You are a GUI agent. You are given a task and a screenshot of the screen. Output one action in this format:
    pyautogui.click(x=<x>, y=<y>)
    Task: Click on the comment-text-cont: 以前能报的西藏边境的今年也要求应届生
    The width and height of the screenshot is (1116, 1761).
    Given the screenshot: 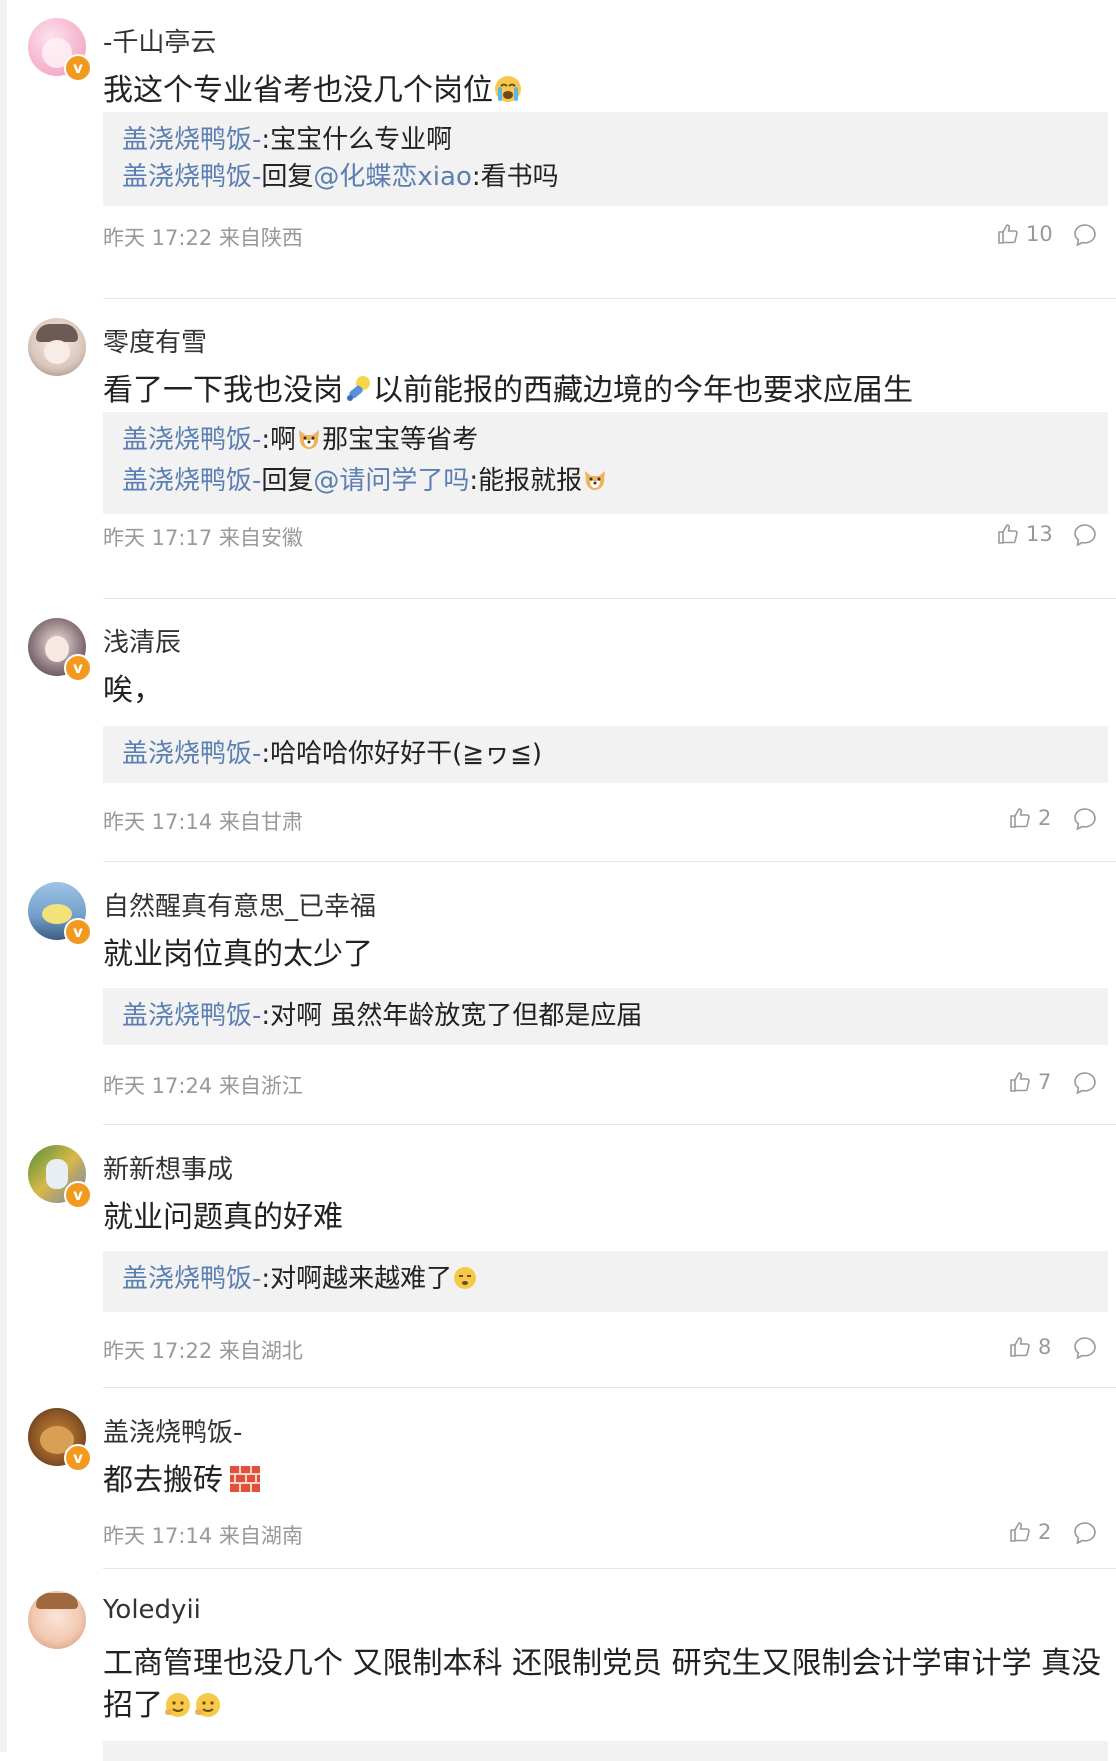 What is the action you would take?
    pyautogui.click(x=643, y=390)
    